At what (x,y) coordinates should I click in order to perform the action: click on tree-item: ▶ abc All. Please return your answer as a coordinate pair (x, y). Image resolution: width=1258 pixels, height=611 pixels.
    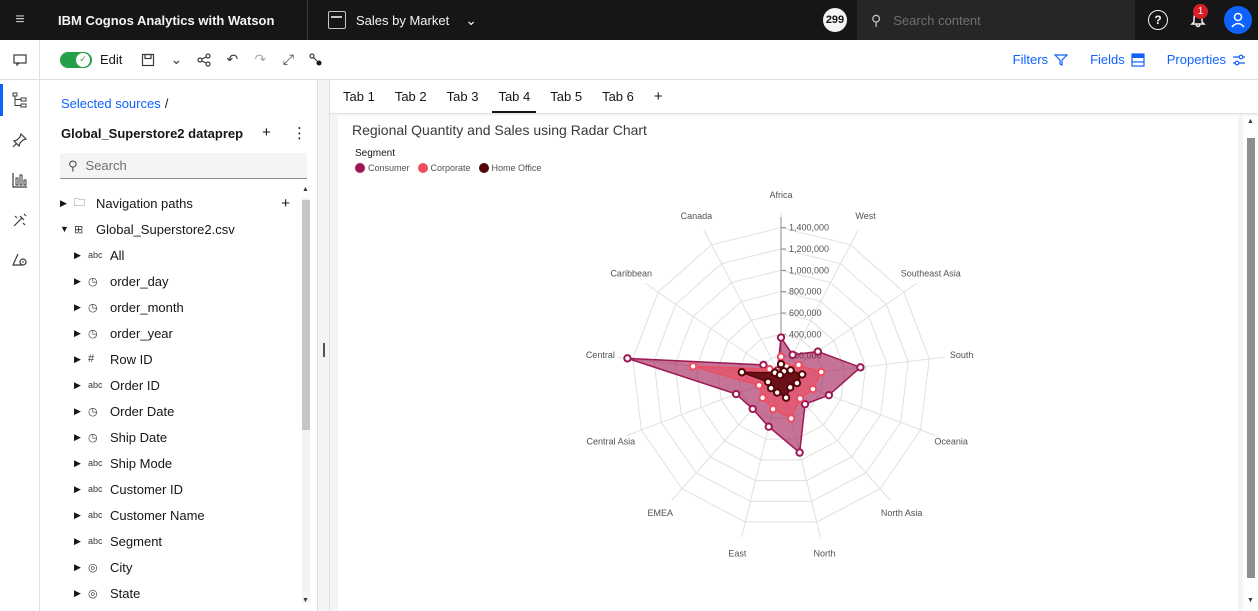
    Looking at the image, I should click on (180, 255).